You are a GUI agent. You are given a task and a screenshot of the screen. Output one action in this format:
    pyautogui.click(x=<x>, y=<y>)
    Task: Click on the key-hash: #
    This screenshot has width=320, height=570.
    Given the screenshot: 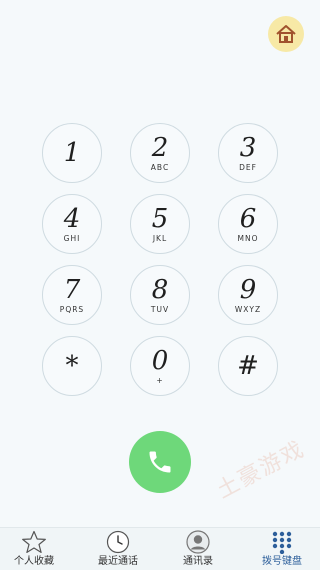 What is the action you would take?
    pyautogui.click(x=248, y=366)
    